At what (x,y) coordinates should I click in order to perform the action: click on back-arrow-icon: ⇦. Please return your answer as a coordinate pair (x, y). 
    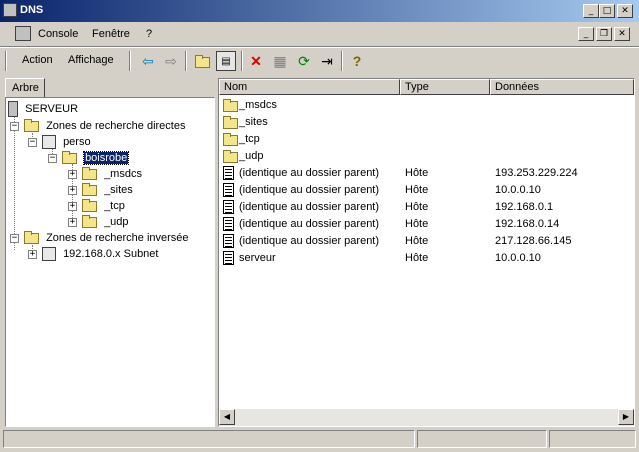
    Looking at the image, I should click on (148, 61).